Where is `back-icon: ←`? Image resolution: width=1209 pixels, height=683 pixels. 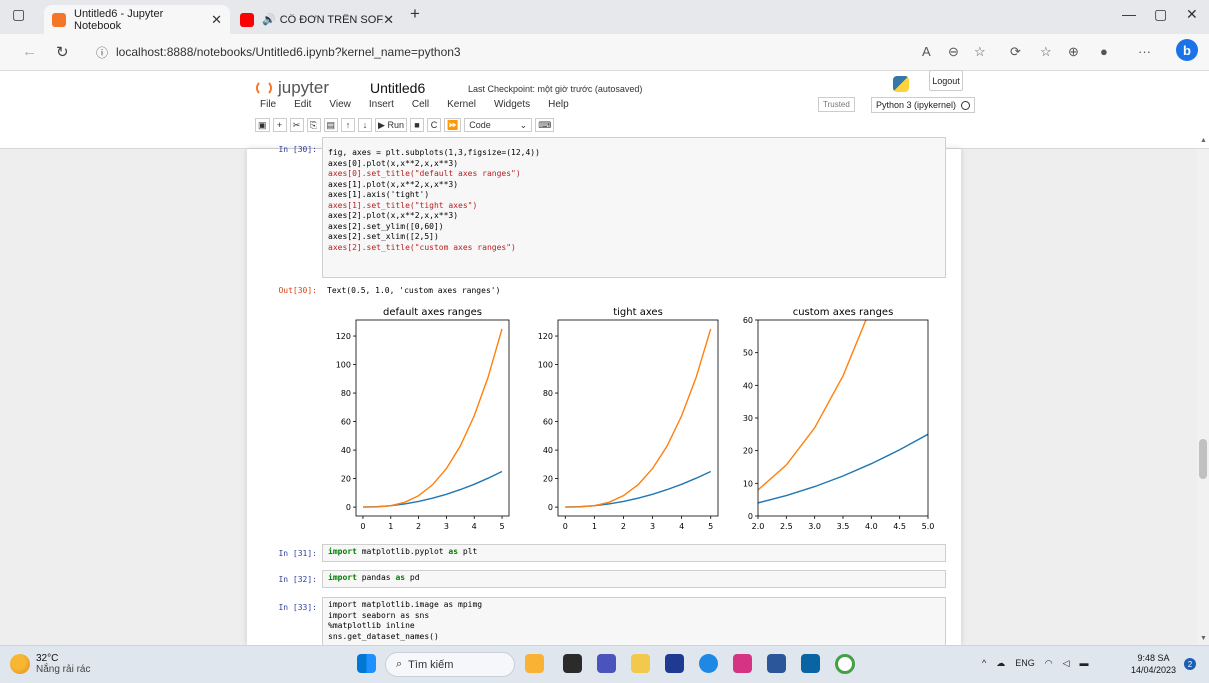
back-icon: ← is located at coordinates (29, 51).